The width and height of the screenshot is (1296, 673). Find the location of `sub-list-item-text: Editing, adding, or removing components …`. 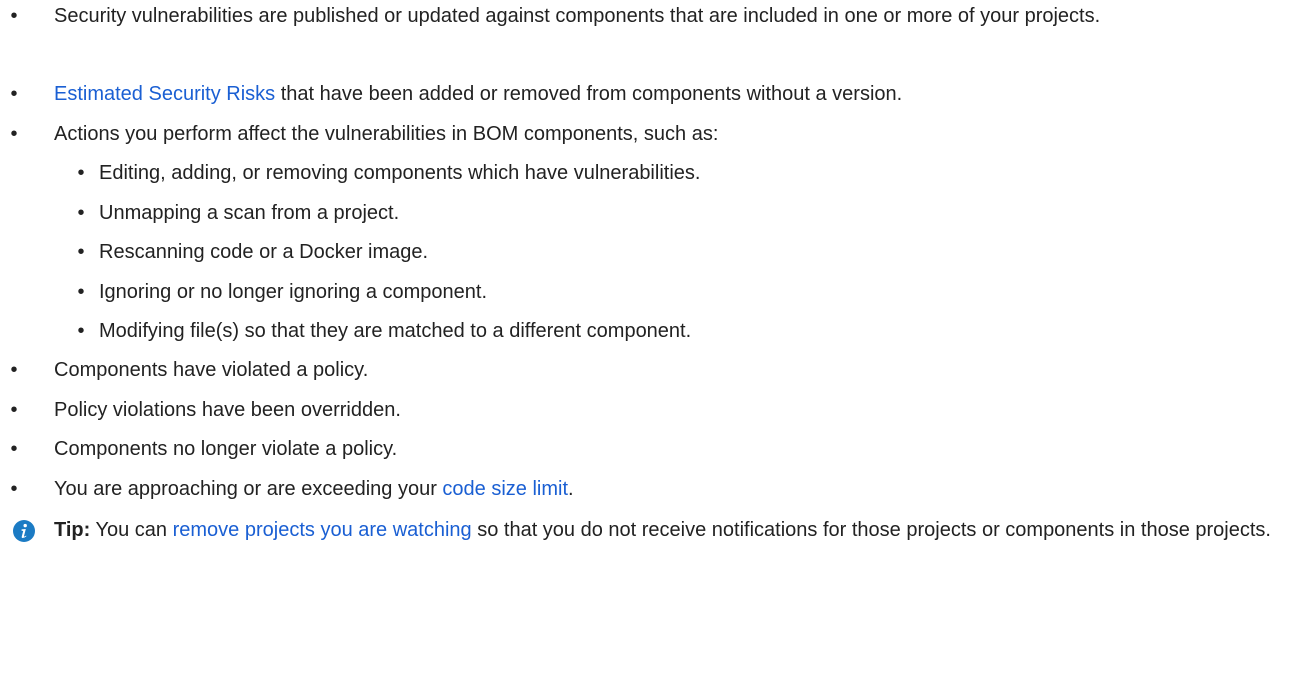

sub-list-item-text: Editing, adding, or removing components … is located at coordinates (400, 173).